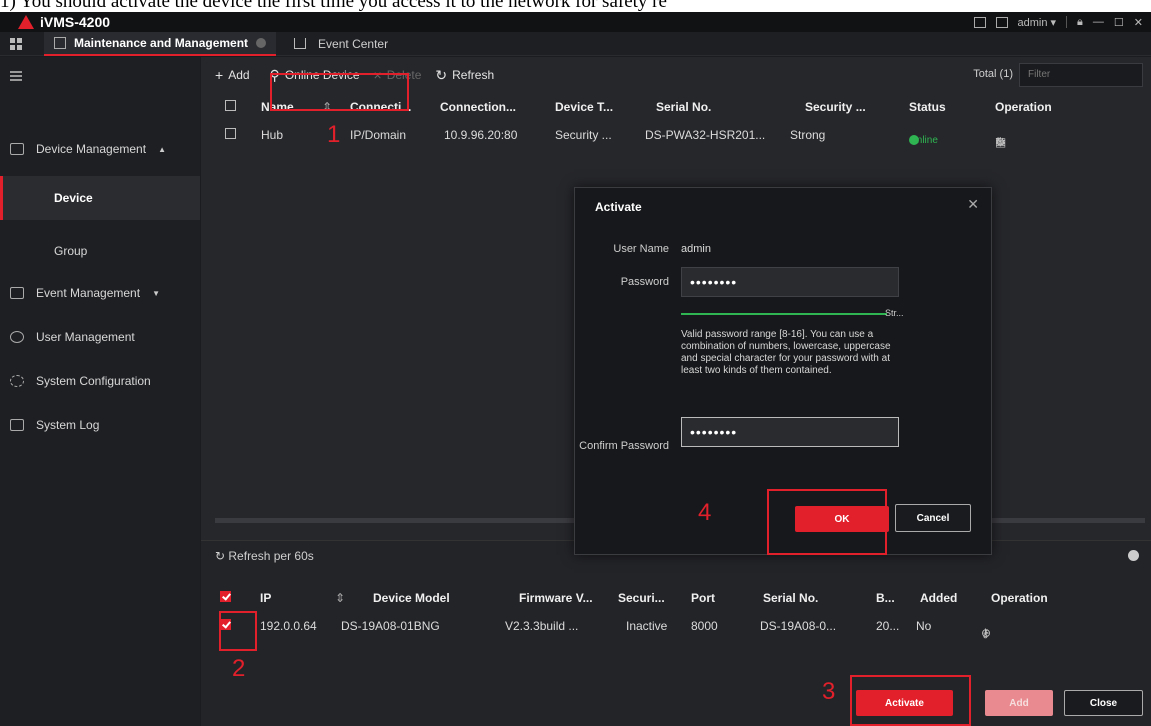 This screenshot has height=726, width=1151. I want to click on device-name: Hub, so click(272, 135).